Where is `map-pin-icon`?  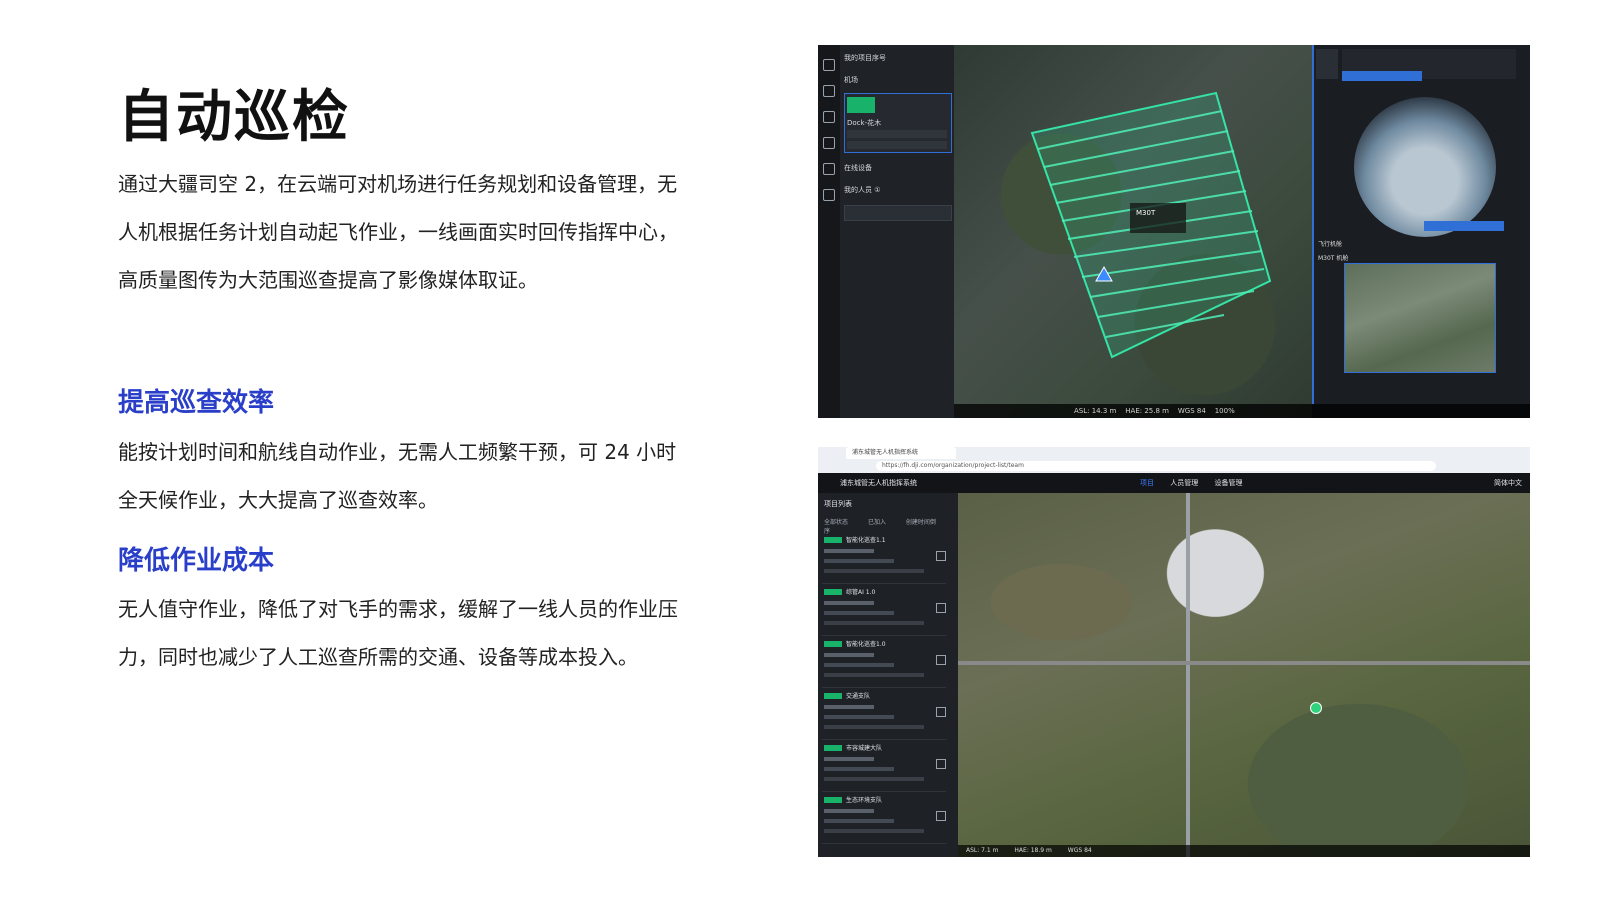
map-pin-icon is located at coordinates (1316, 708).